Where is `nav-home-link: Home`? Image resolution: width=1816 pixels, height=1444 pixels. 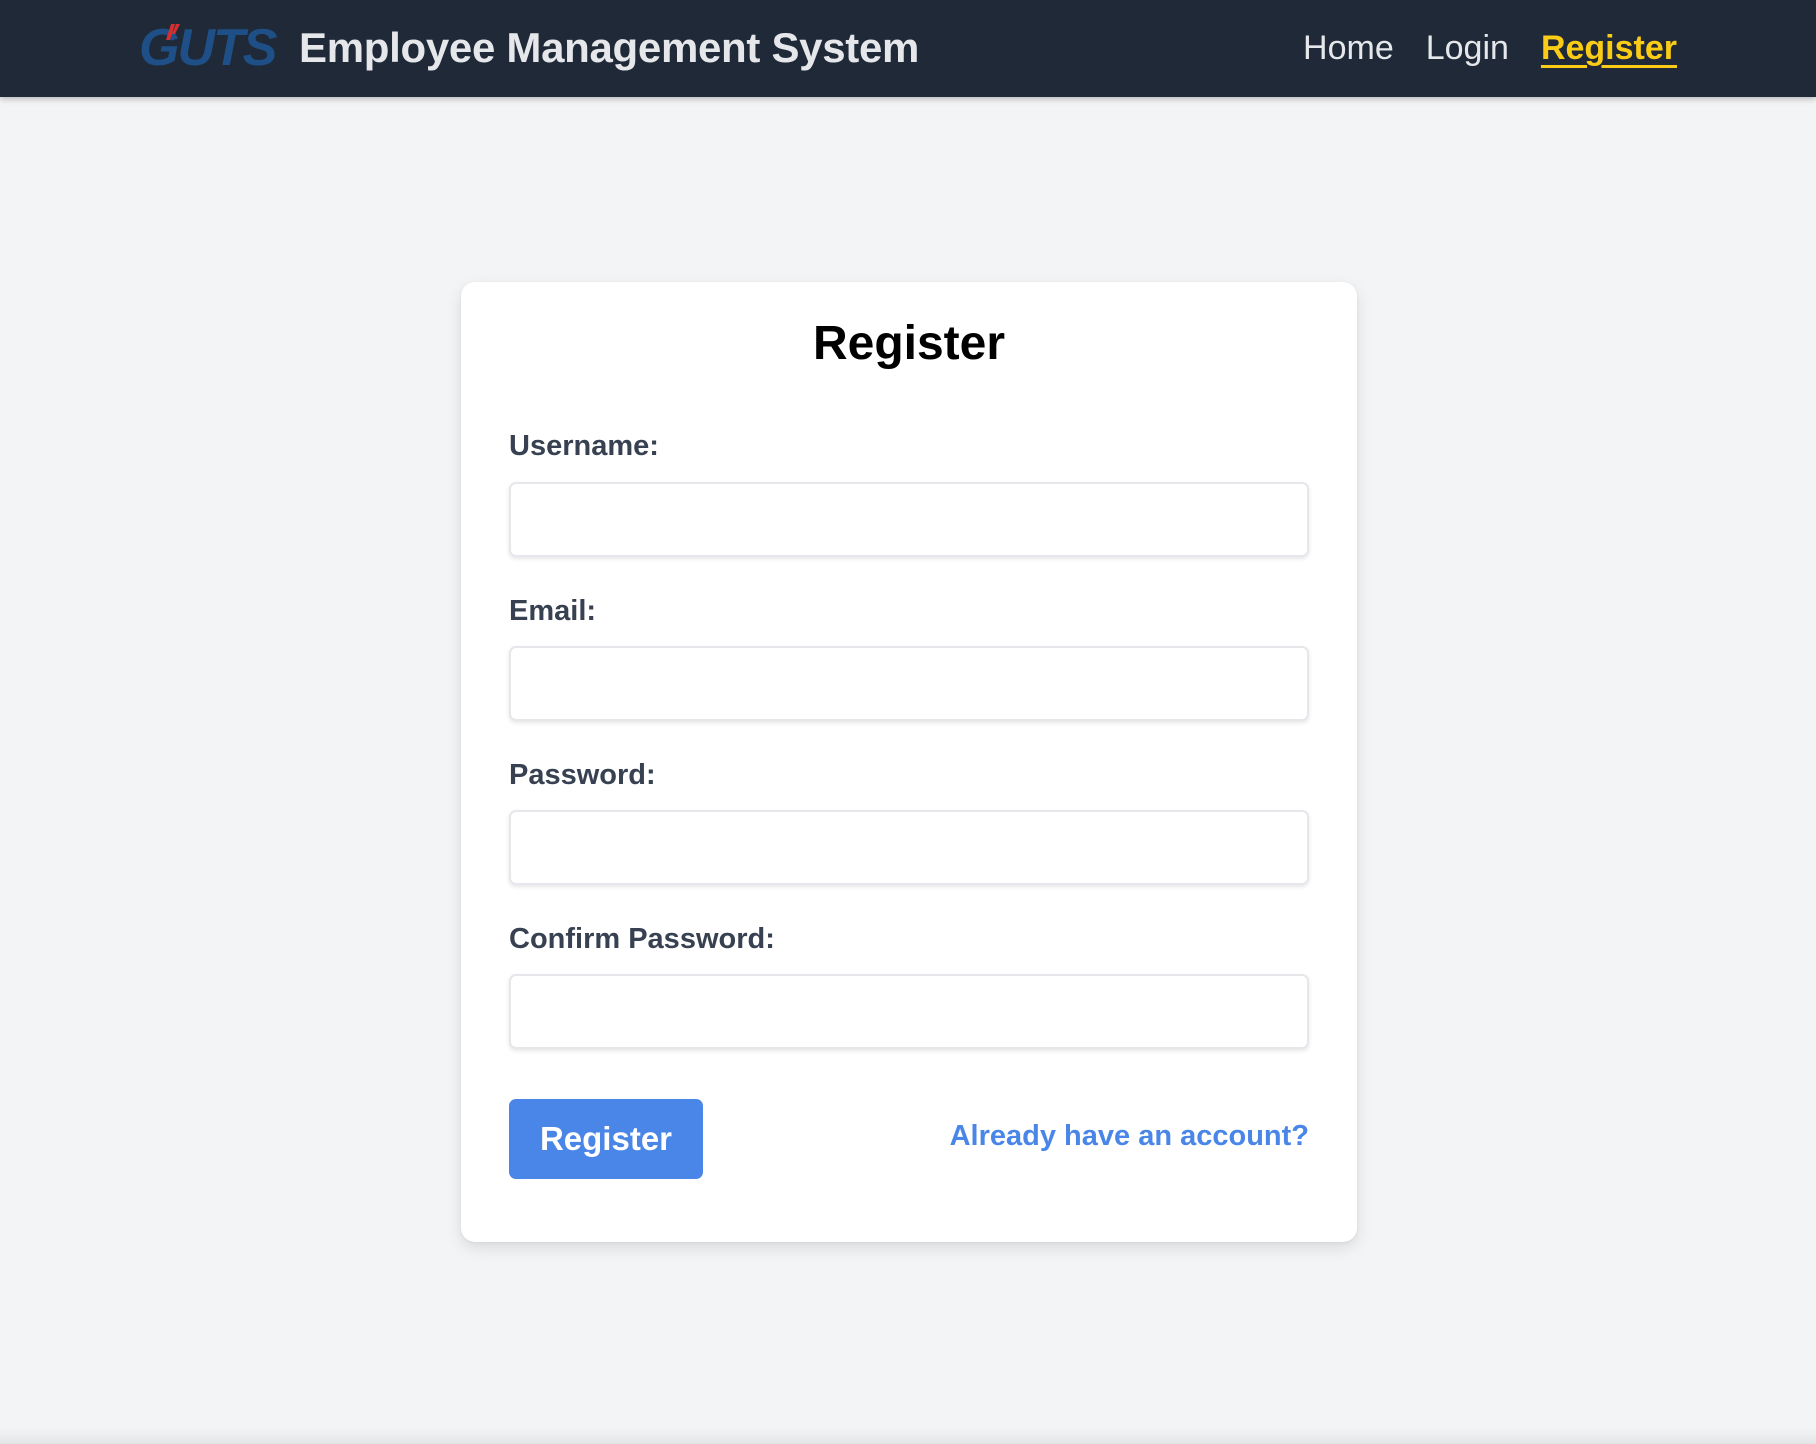 nav-home-link: Home is located at coordinates (1348, 48).